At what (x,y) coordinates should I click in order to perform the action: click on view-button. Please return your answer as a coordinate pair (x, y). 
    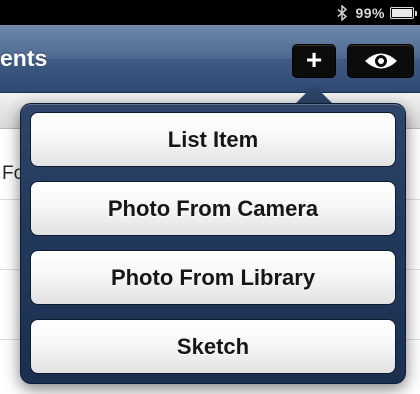
    Looking at the image, I should click on (380, 61).